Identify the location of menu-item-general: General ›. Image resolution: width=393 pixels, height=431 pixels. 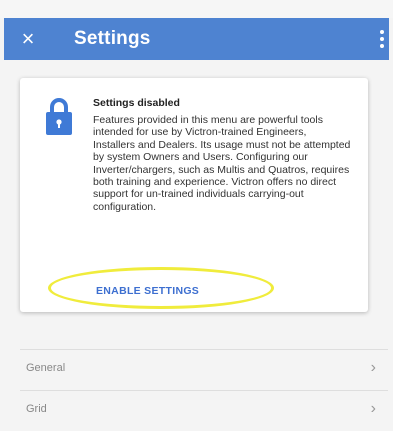
(204, 369).